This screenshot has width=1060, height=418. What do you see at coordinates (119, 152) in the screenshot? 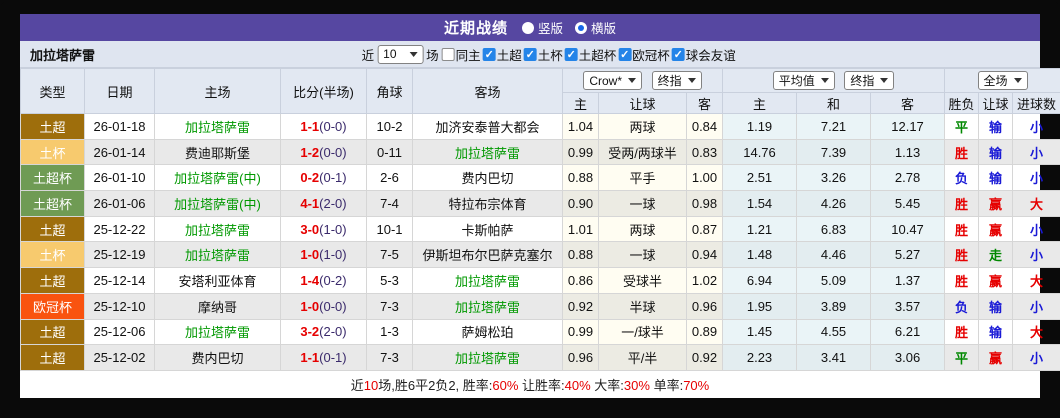
I see `match-date: 26-01-14` at bounding box center [119, 152].